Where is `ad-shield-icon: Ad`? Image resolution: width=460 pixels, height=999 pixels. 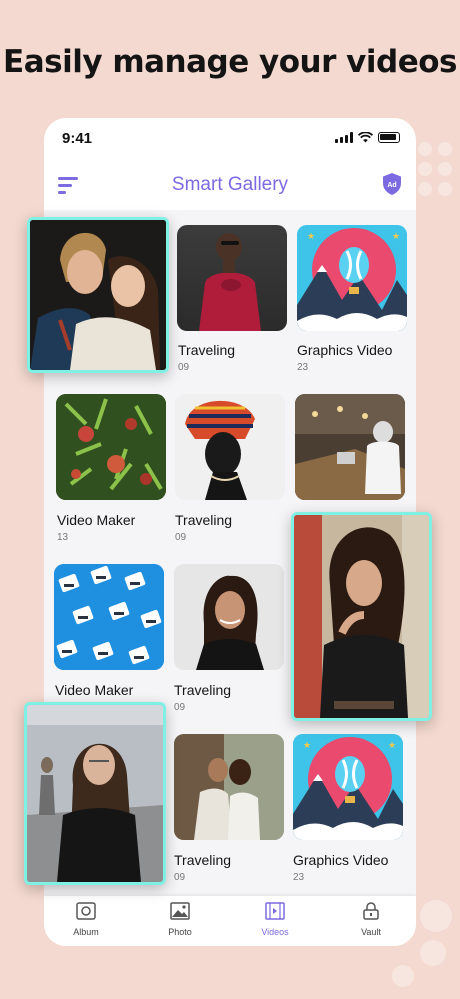
ad-shield-icon: Ad is located at coordinates (392, 184).